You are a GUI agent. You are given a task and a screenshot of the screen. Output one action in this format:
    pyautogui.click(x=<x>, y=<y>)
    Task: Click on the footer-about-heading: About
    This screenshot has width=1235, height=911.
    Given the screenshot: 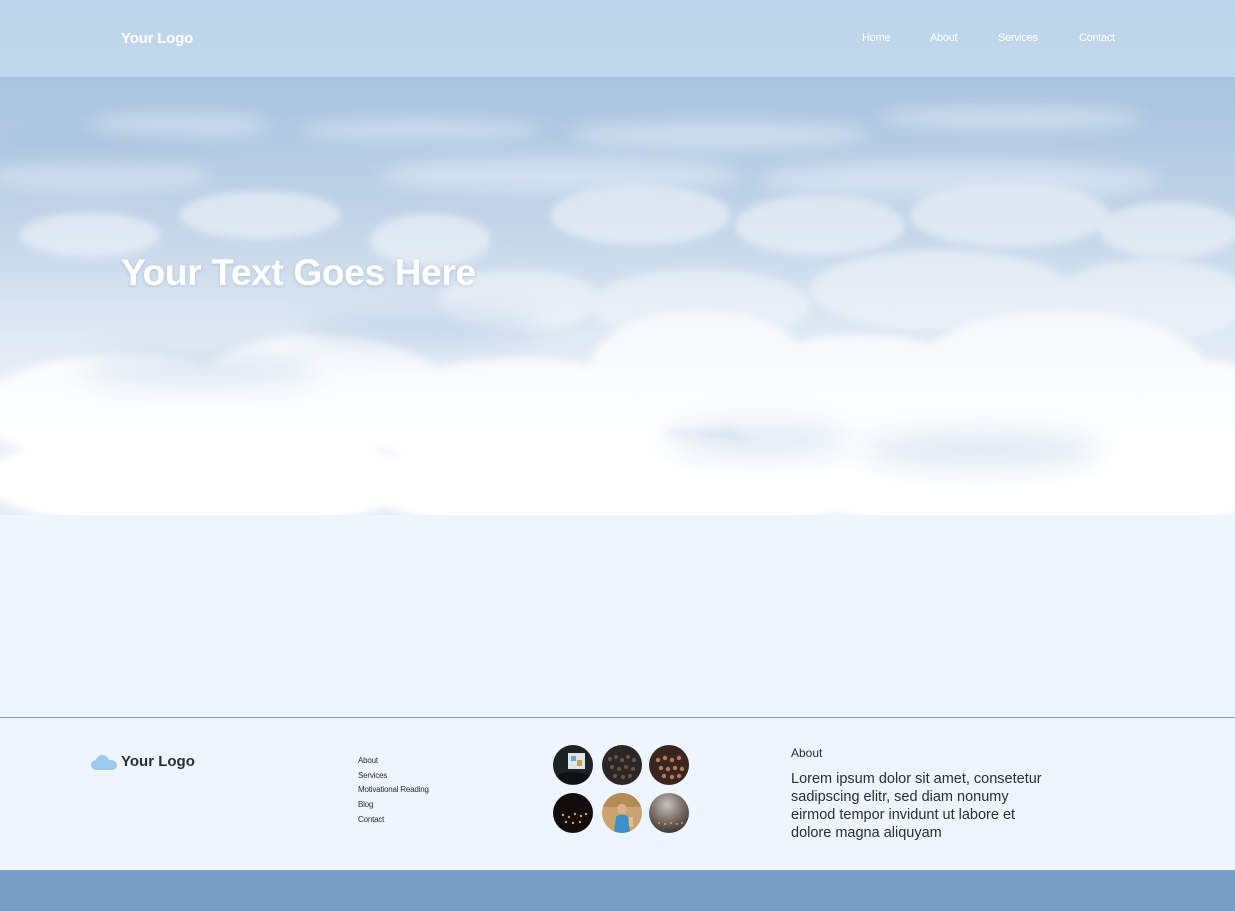 What is the action you would take?
    pyautogui.click(x=807, y=753)
    